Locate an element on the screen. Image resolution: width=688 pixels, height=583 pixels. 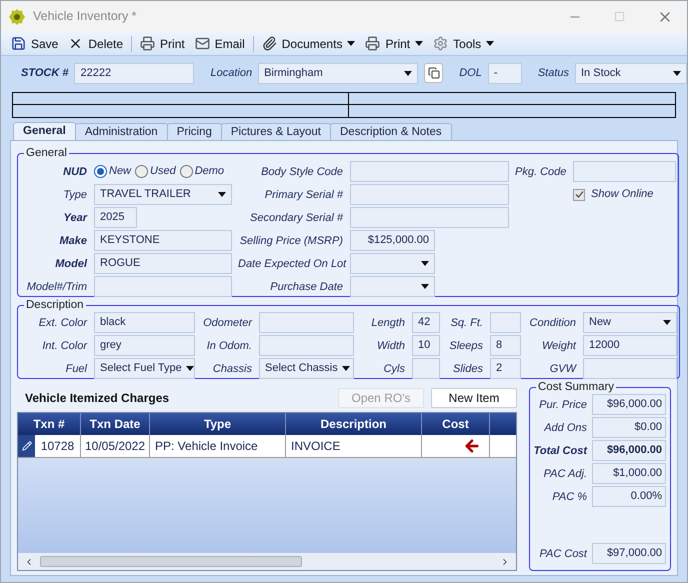
text-field: 12000 is located at coordinates (630, 345).